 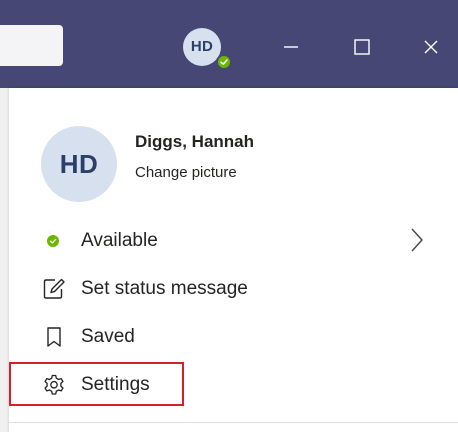 I want to click on saved-label: Saved, so click(x=108, y=336).